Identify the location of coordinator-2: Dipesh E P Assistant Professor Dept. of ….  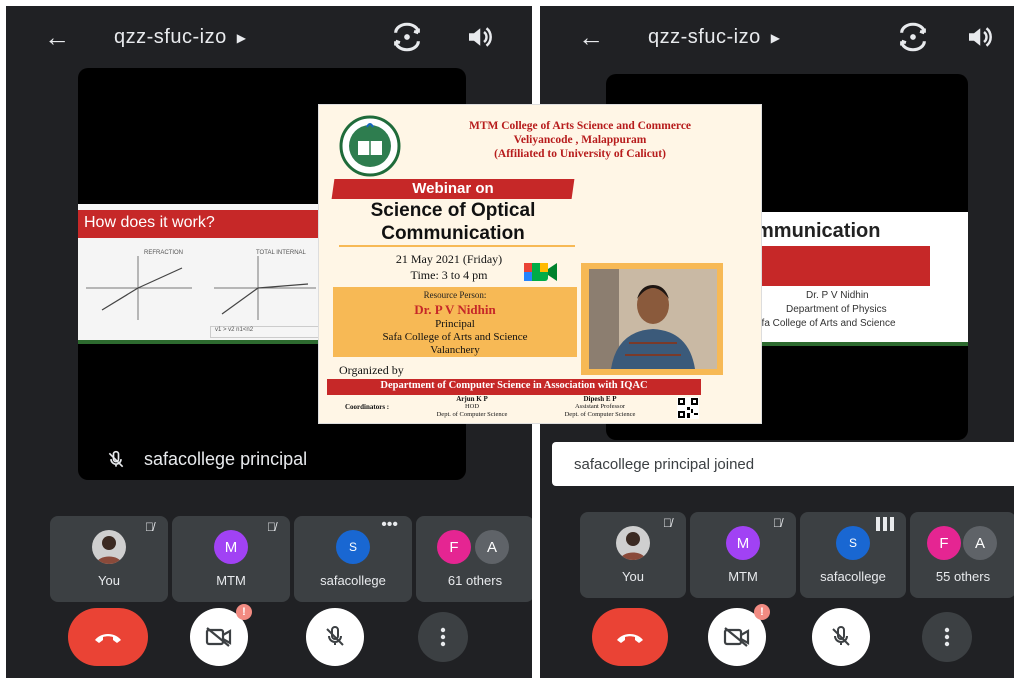
(600, 407).